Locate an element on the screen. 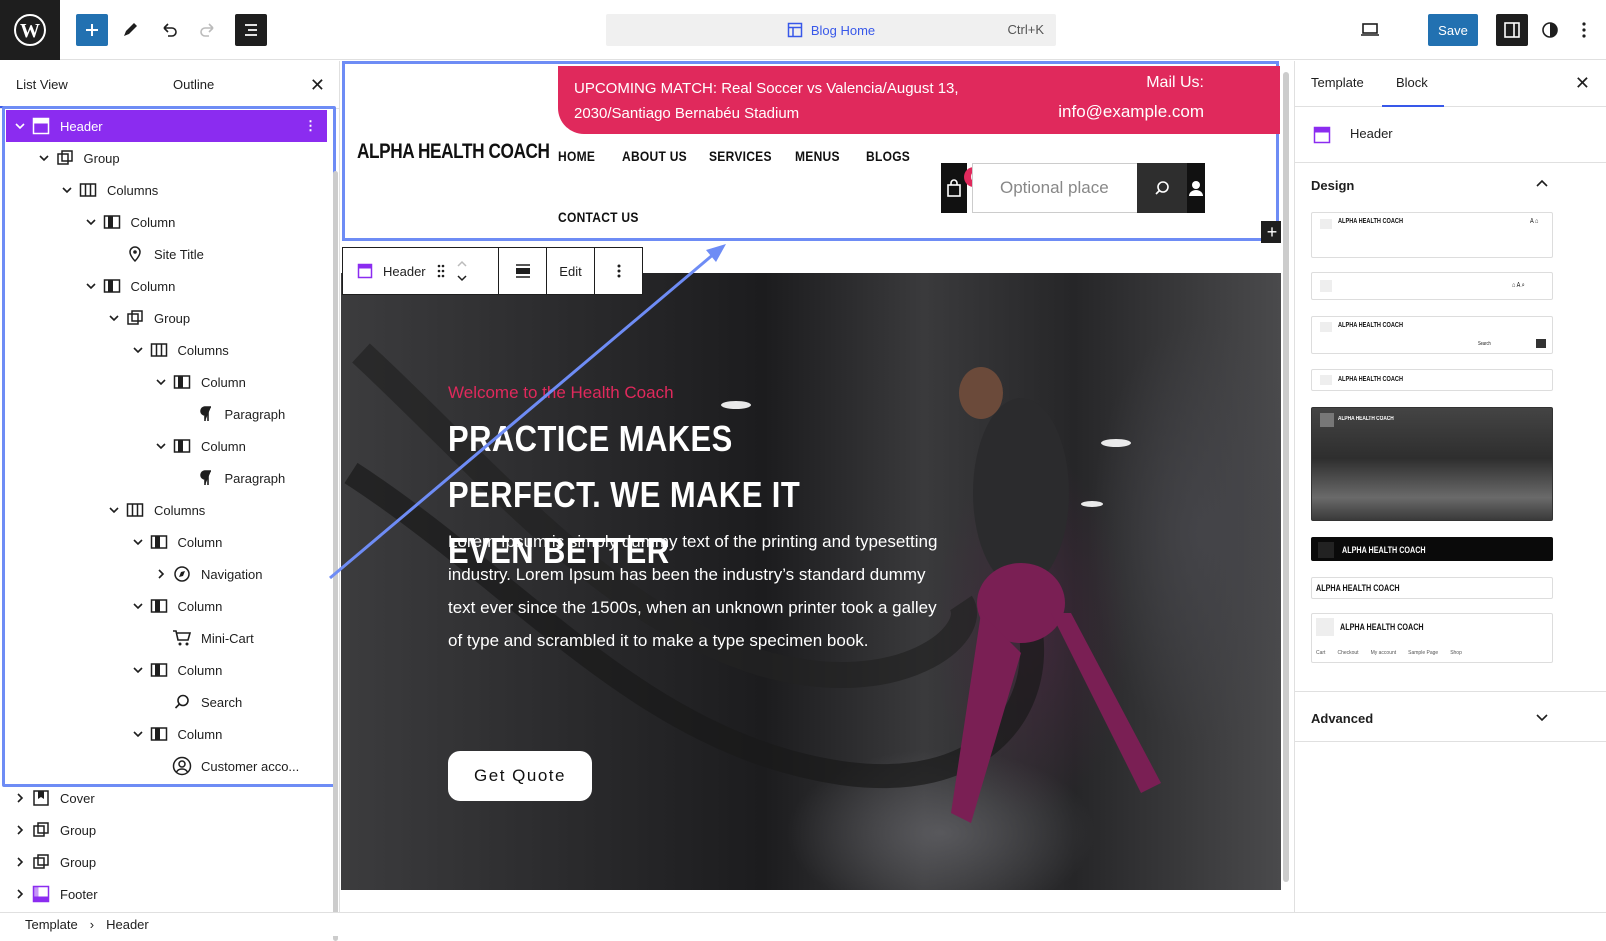 The width and height of the screenshot is (1606, 941). more-vertical-icon: ⋮ is located at coordinates (310, 126).